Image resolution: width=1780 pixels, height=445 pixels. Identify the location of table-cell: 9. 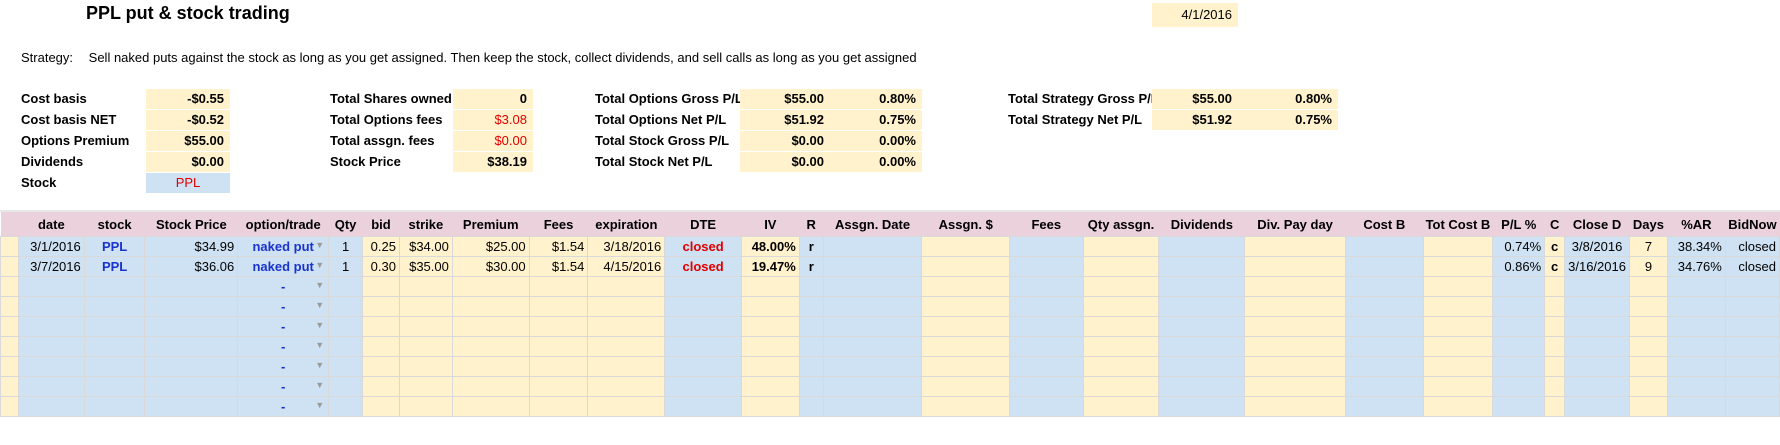
(1648, 266).